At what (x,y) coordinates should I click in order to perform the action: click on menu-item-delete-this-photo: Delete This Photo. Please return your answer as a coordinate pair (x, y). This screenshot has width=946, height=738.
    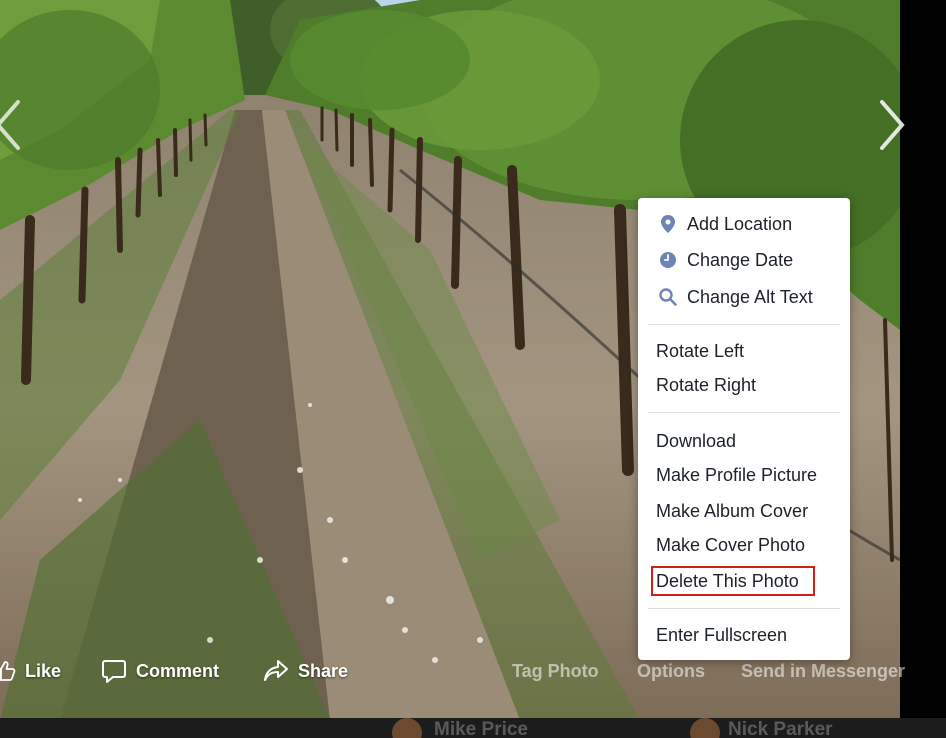
    Looking at the image, I should click on (744, 581).